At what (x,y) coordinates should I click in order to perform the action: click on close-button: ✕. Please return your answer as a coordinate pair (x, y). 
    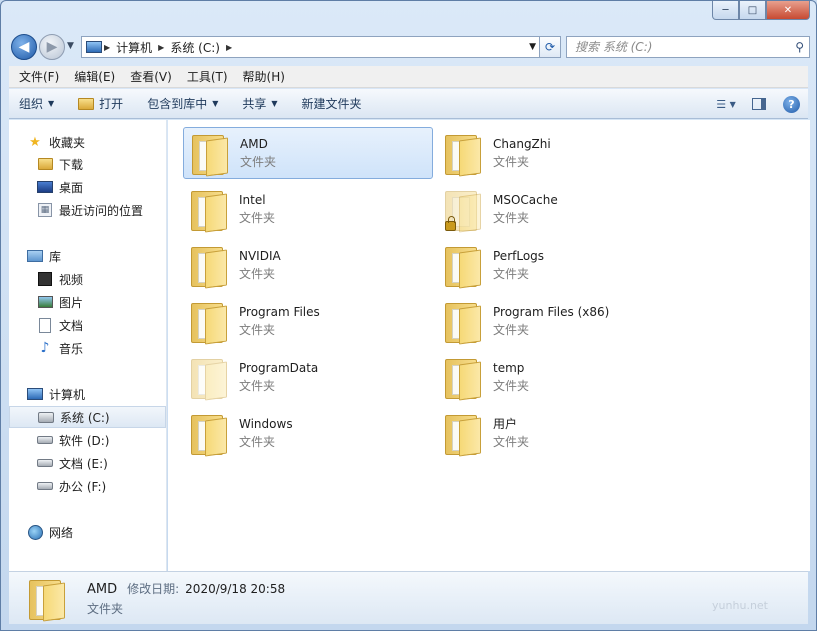
    Looking at the image, I should click on (788, 10).